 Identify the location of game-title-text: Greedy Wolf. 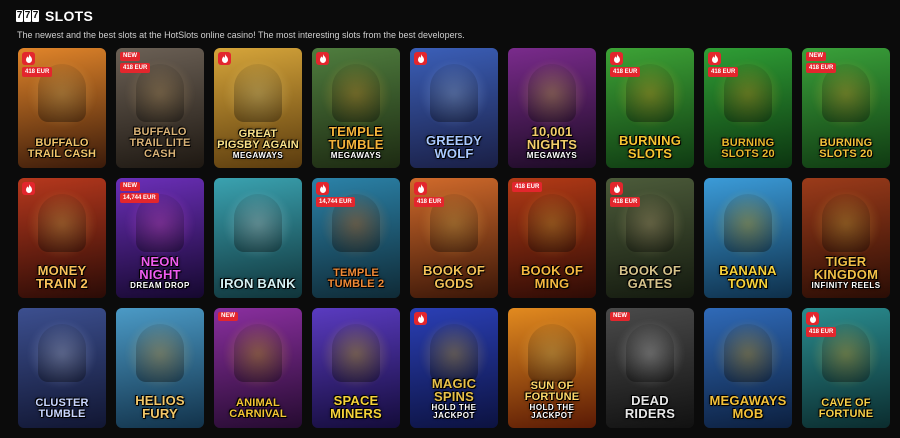
(454, 147).